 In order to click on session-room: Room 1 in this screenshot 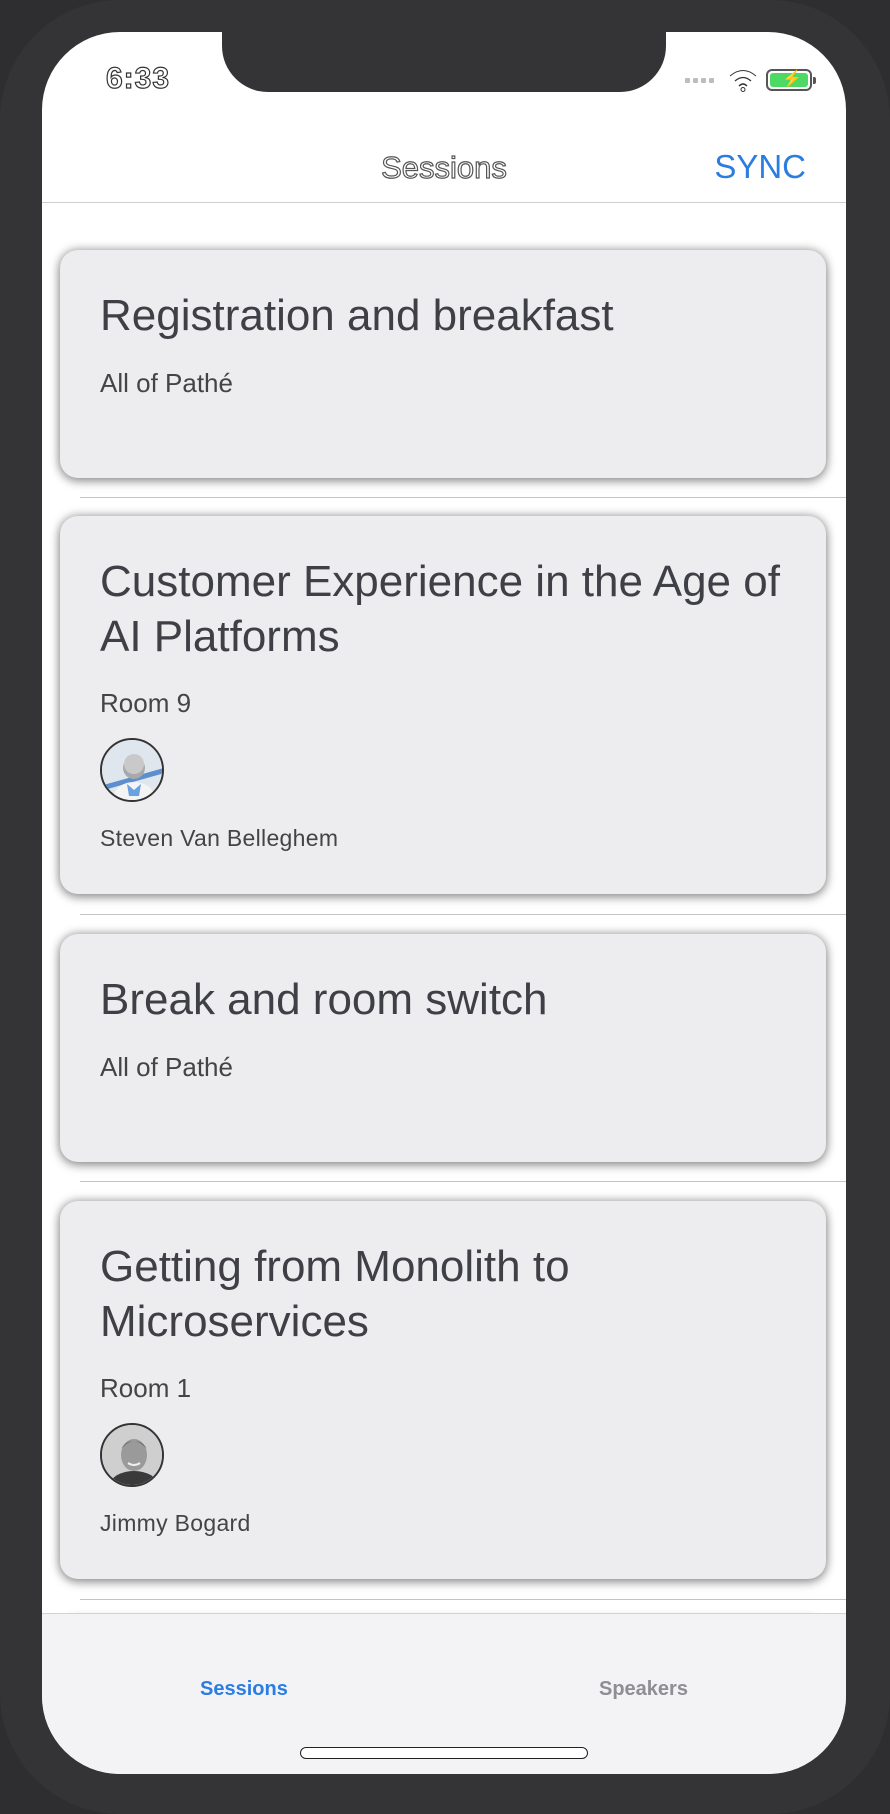, I will do `click(146, 1388)`.